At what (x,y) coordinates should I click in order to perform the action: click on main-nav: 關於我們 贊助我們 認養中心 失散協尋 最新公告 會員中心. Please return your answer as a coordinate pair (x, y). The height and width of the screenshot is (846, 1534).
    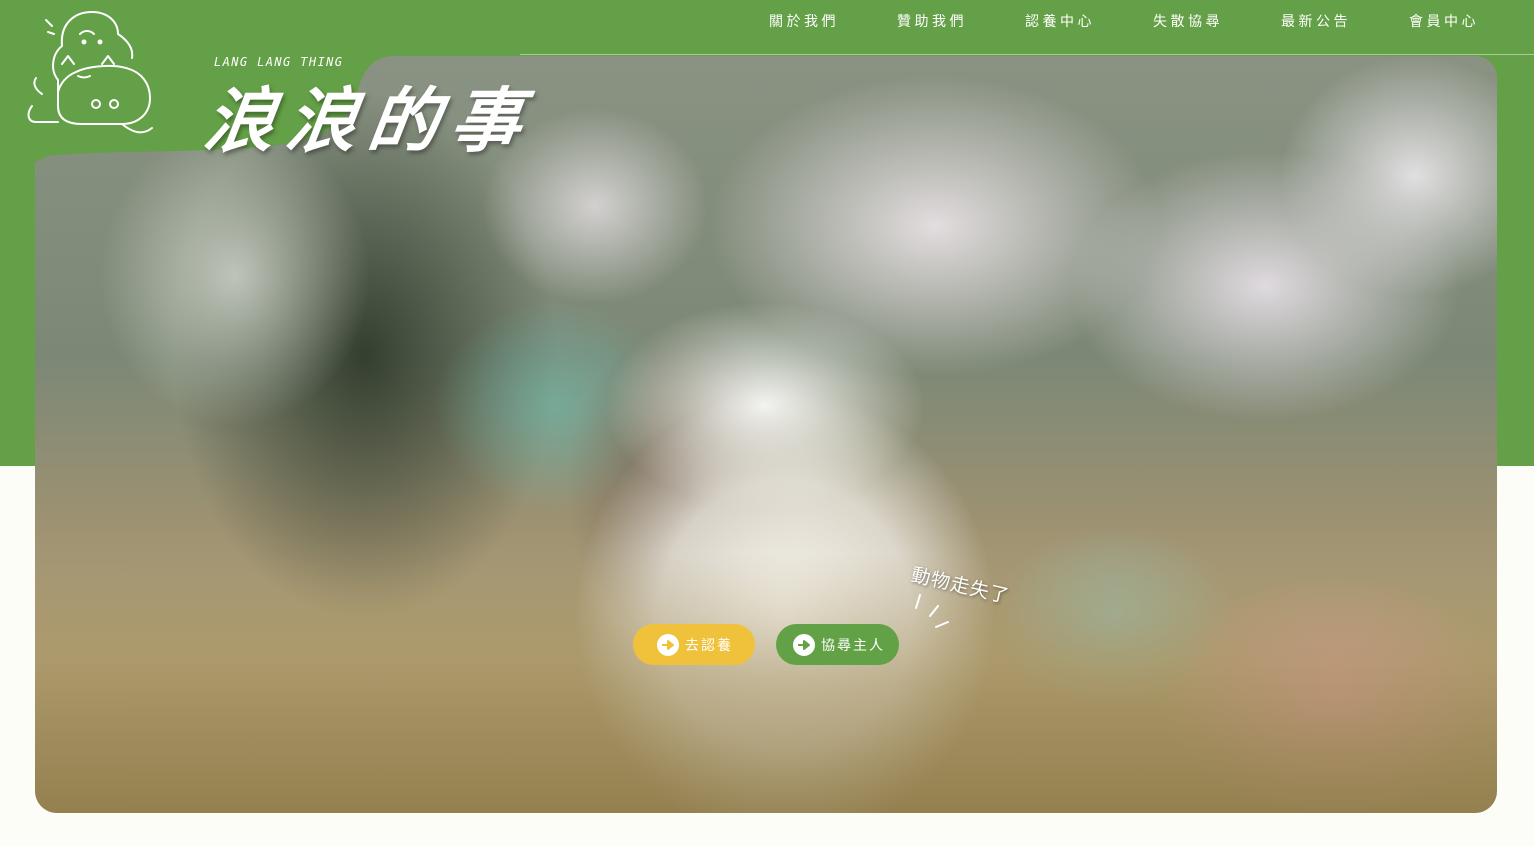
    Looking at the image, I should click on (1124, 22).